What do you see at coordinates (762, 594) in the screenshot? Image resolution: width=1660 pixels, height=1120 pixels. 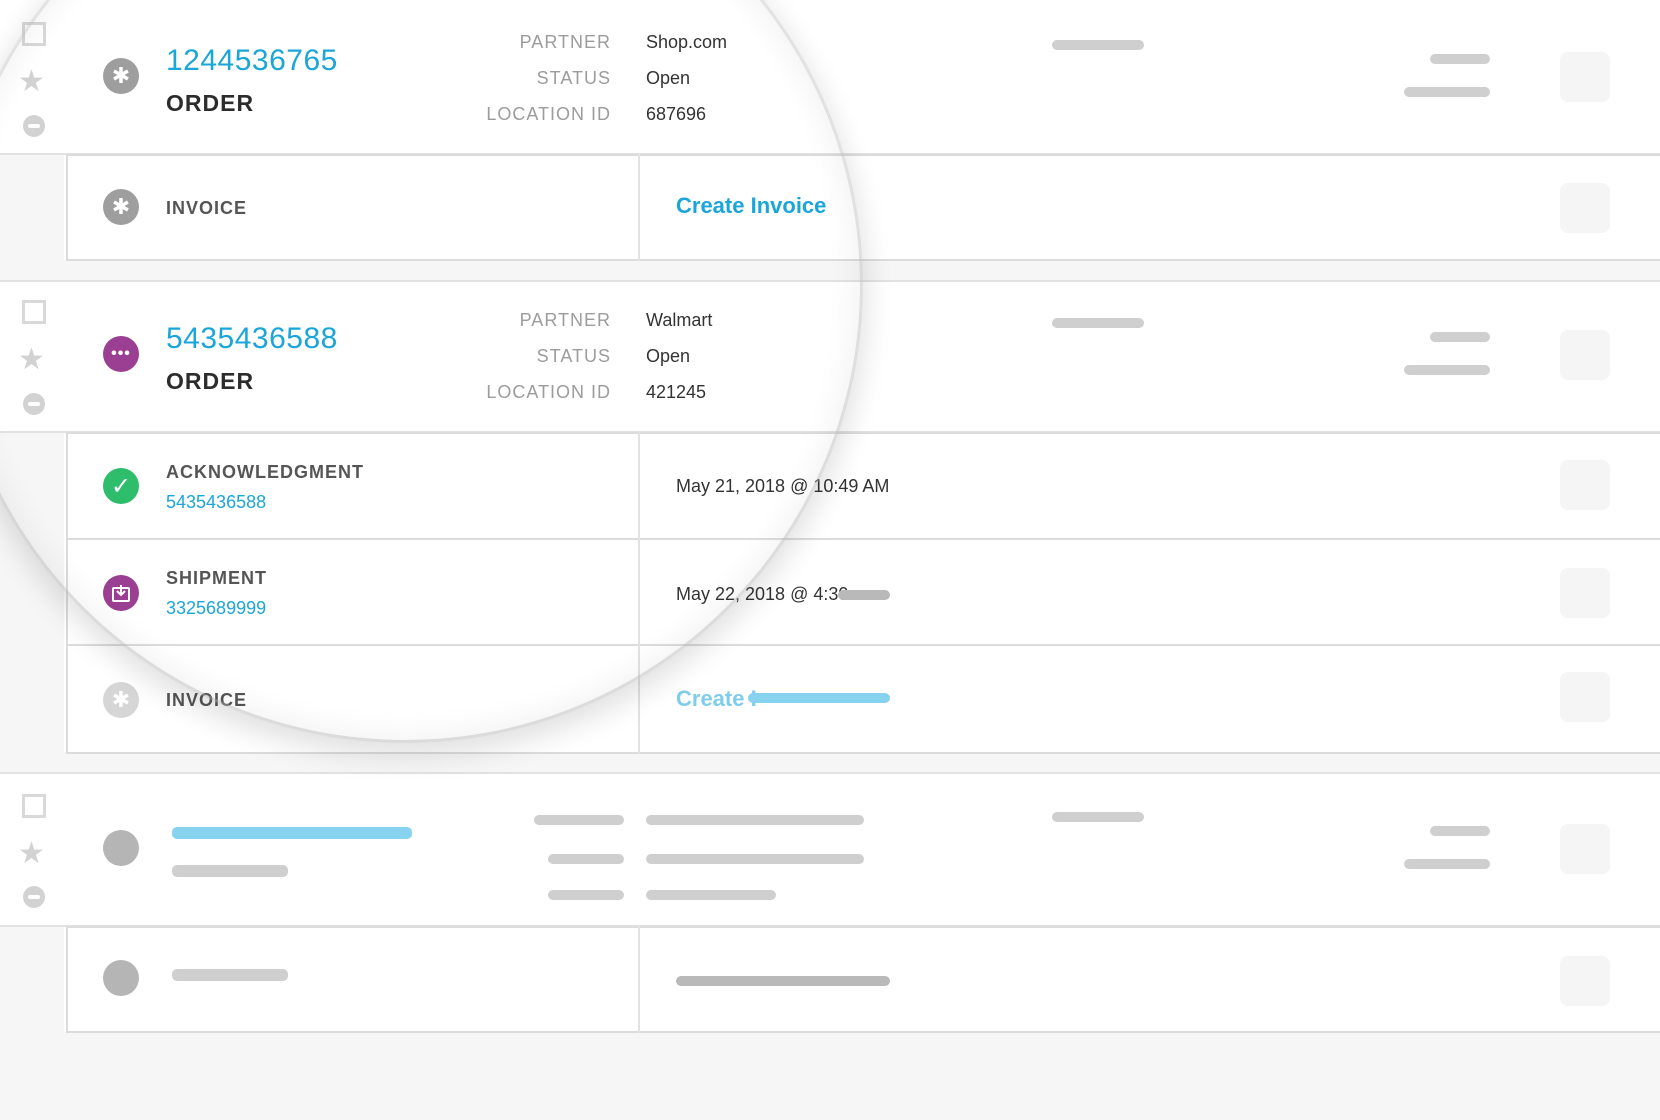 I see `shipment-date: May 22, 2018 @ 4:30` at bounding box center [762, 594].